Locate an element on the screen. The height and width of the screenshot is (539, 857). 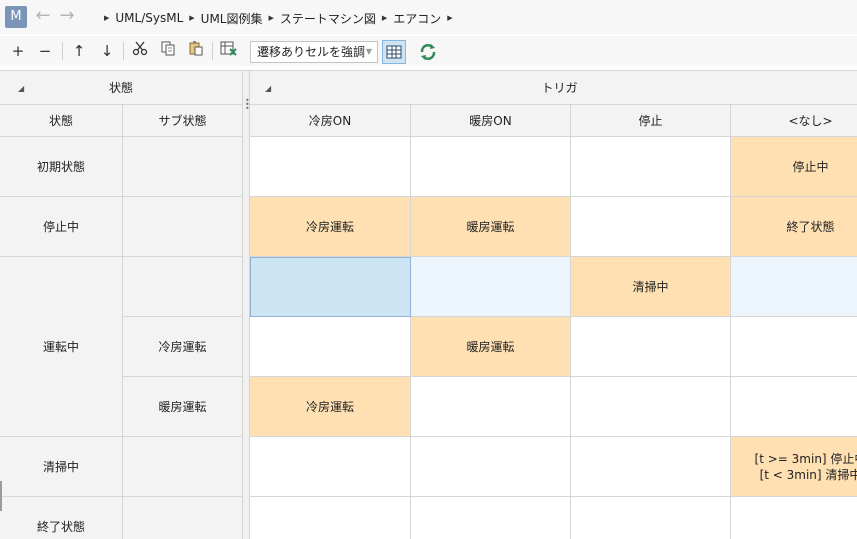
cut-icon is located at coordinates (140, 51).